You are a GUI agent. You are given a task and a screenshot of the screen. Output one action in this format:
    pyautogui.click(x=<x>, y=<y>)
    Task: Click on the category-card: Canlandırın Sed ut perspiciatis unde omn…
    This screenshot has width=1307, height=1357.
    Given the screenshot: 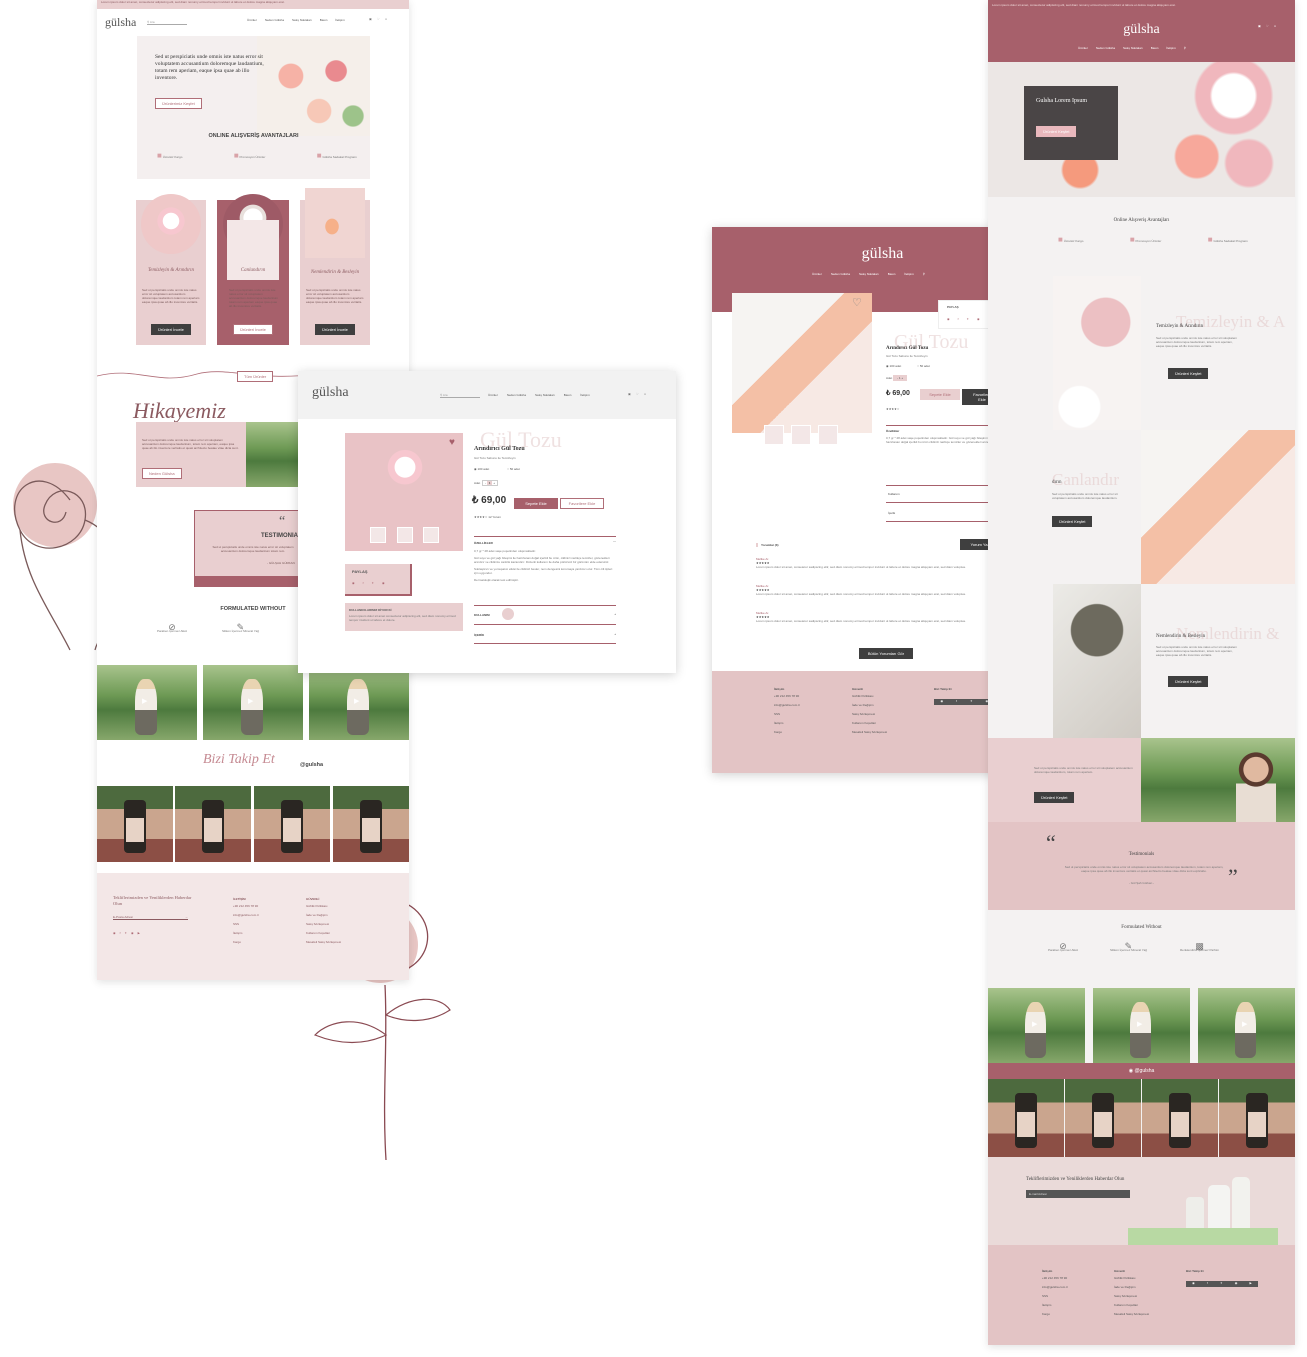 What is the action you would take?
    pyautogui.click(x=253, y=269)
    